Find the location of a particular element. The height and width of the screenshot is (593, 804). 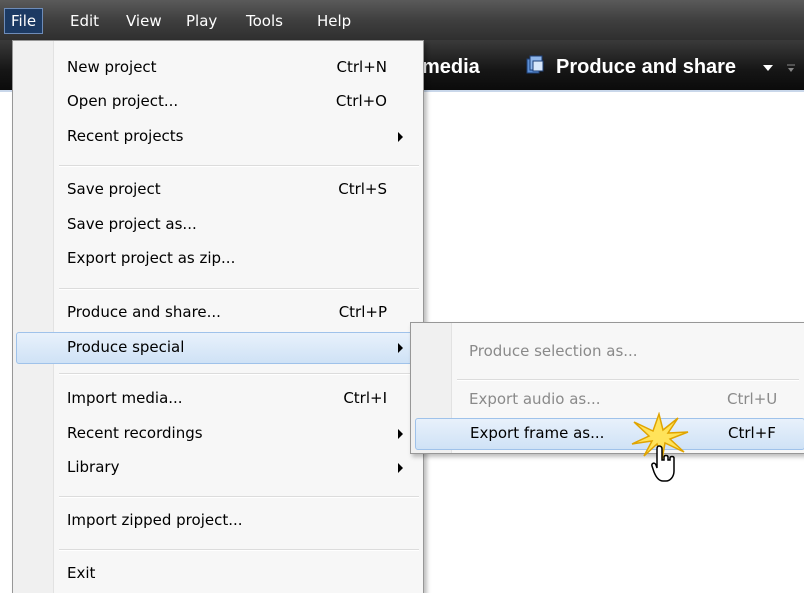

menu-item-label: Produce special is located at coordinates (126, 347).